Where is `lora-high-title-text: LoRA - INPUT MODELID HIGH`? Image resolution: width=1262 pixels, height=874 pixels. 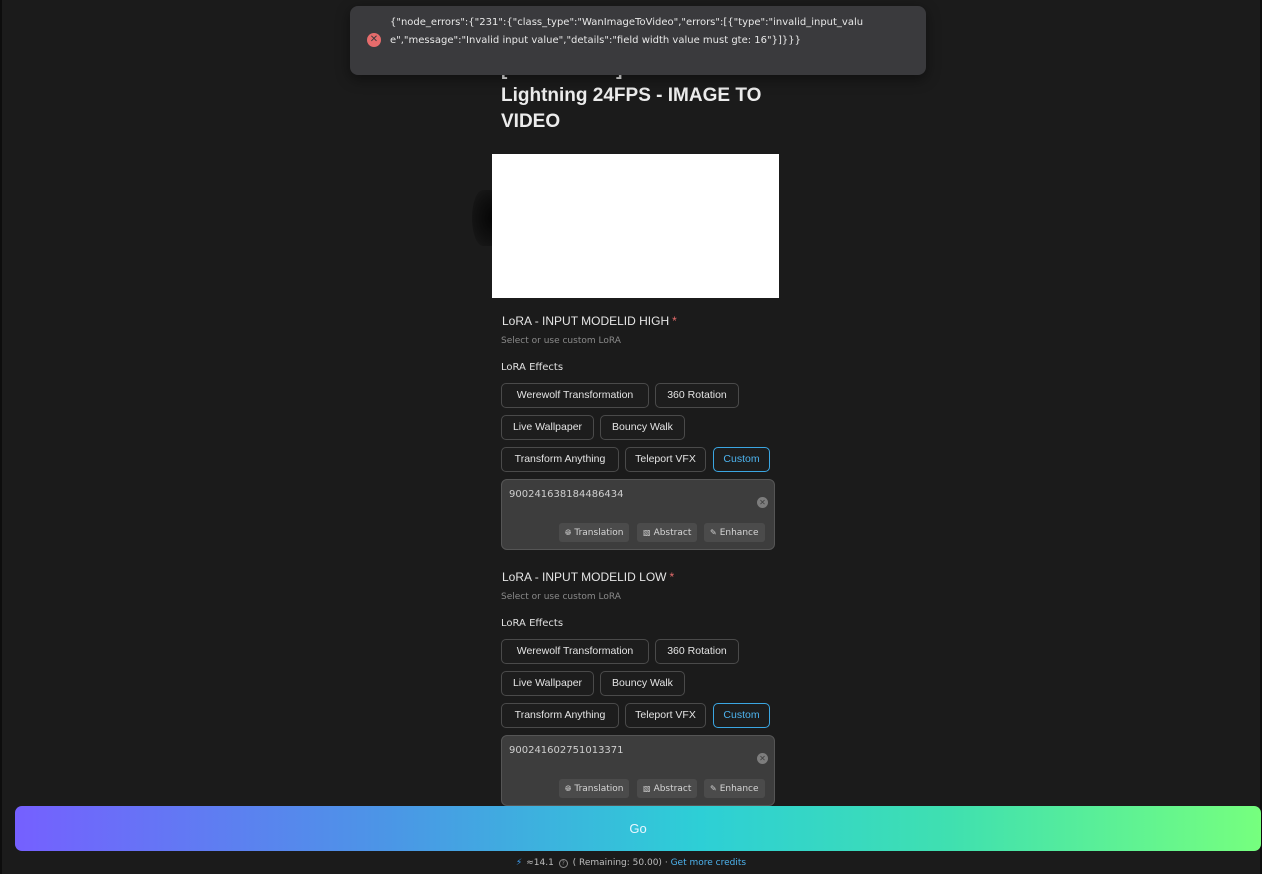 lora-high-title-text: LoRA - INPUT MODELID HIGH is located at coordinates (586, 321).